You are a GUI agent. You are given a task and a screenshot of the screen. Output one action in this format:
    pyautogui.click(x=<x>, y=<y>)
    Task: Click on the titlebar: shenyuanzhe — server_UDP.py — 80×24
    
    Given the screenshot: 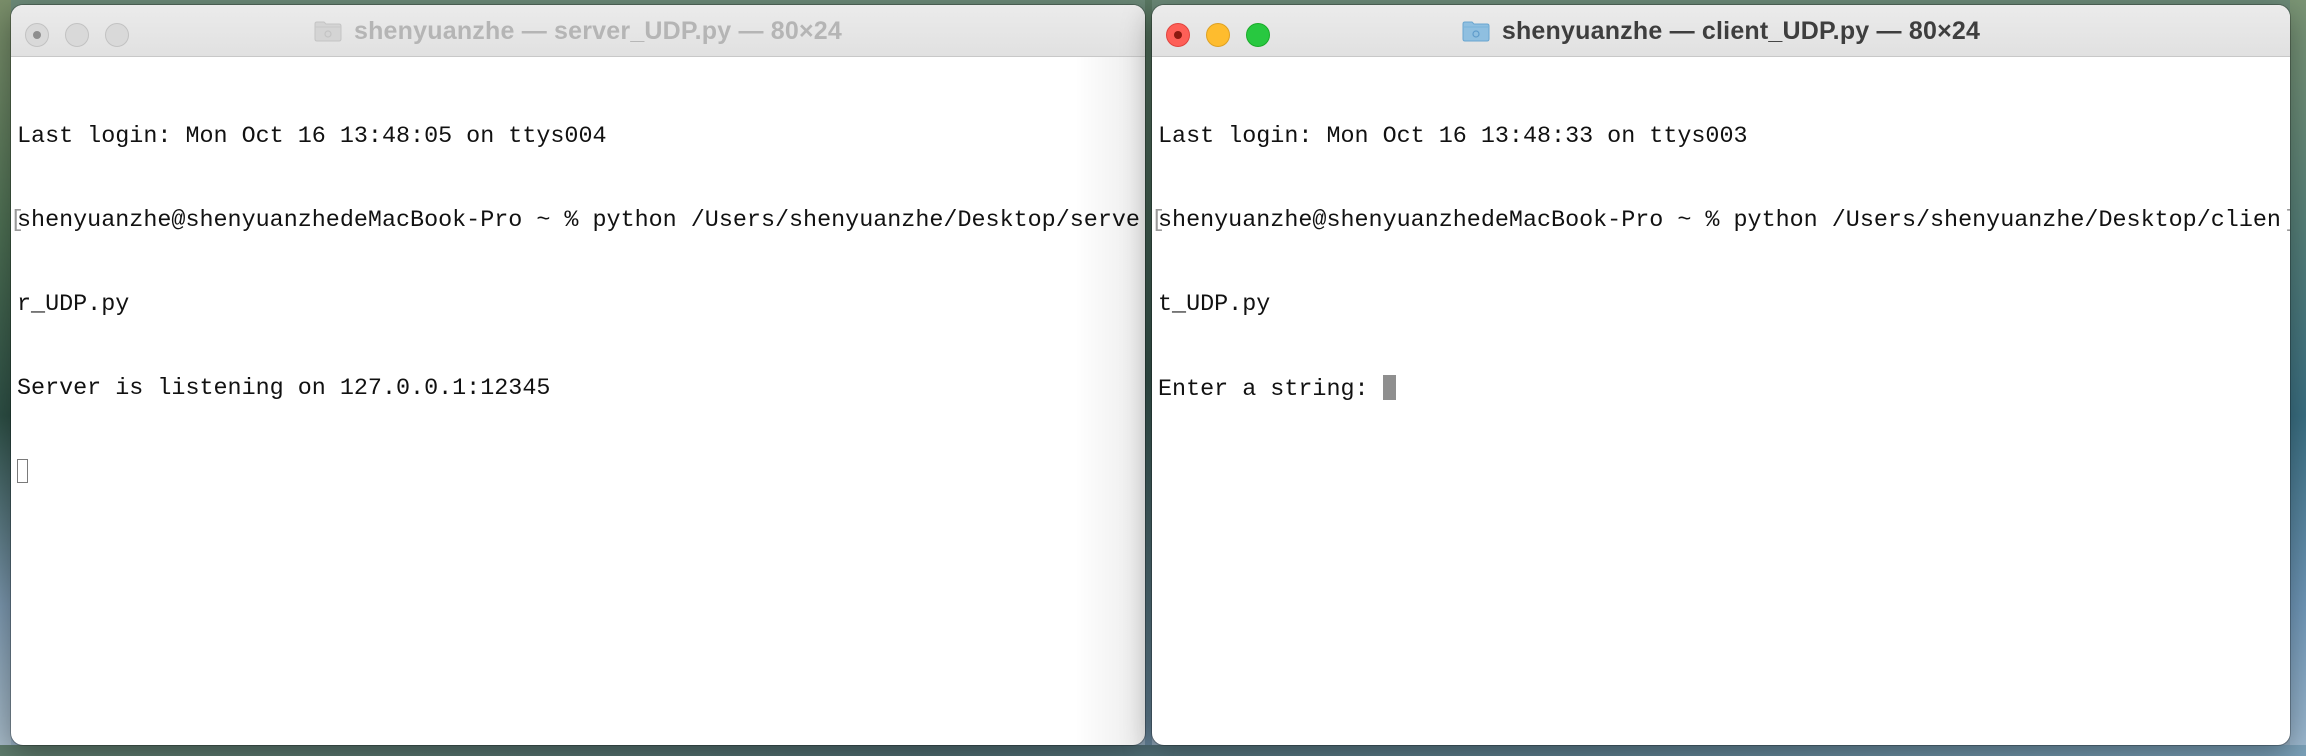 What is the action you would take?
    pyautogui.click(x=578, y=31)
    